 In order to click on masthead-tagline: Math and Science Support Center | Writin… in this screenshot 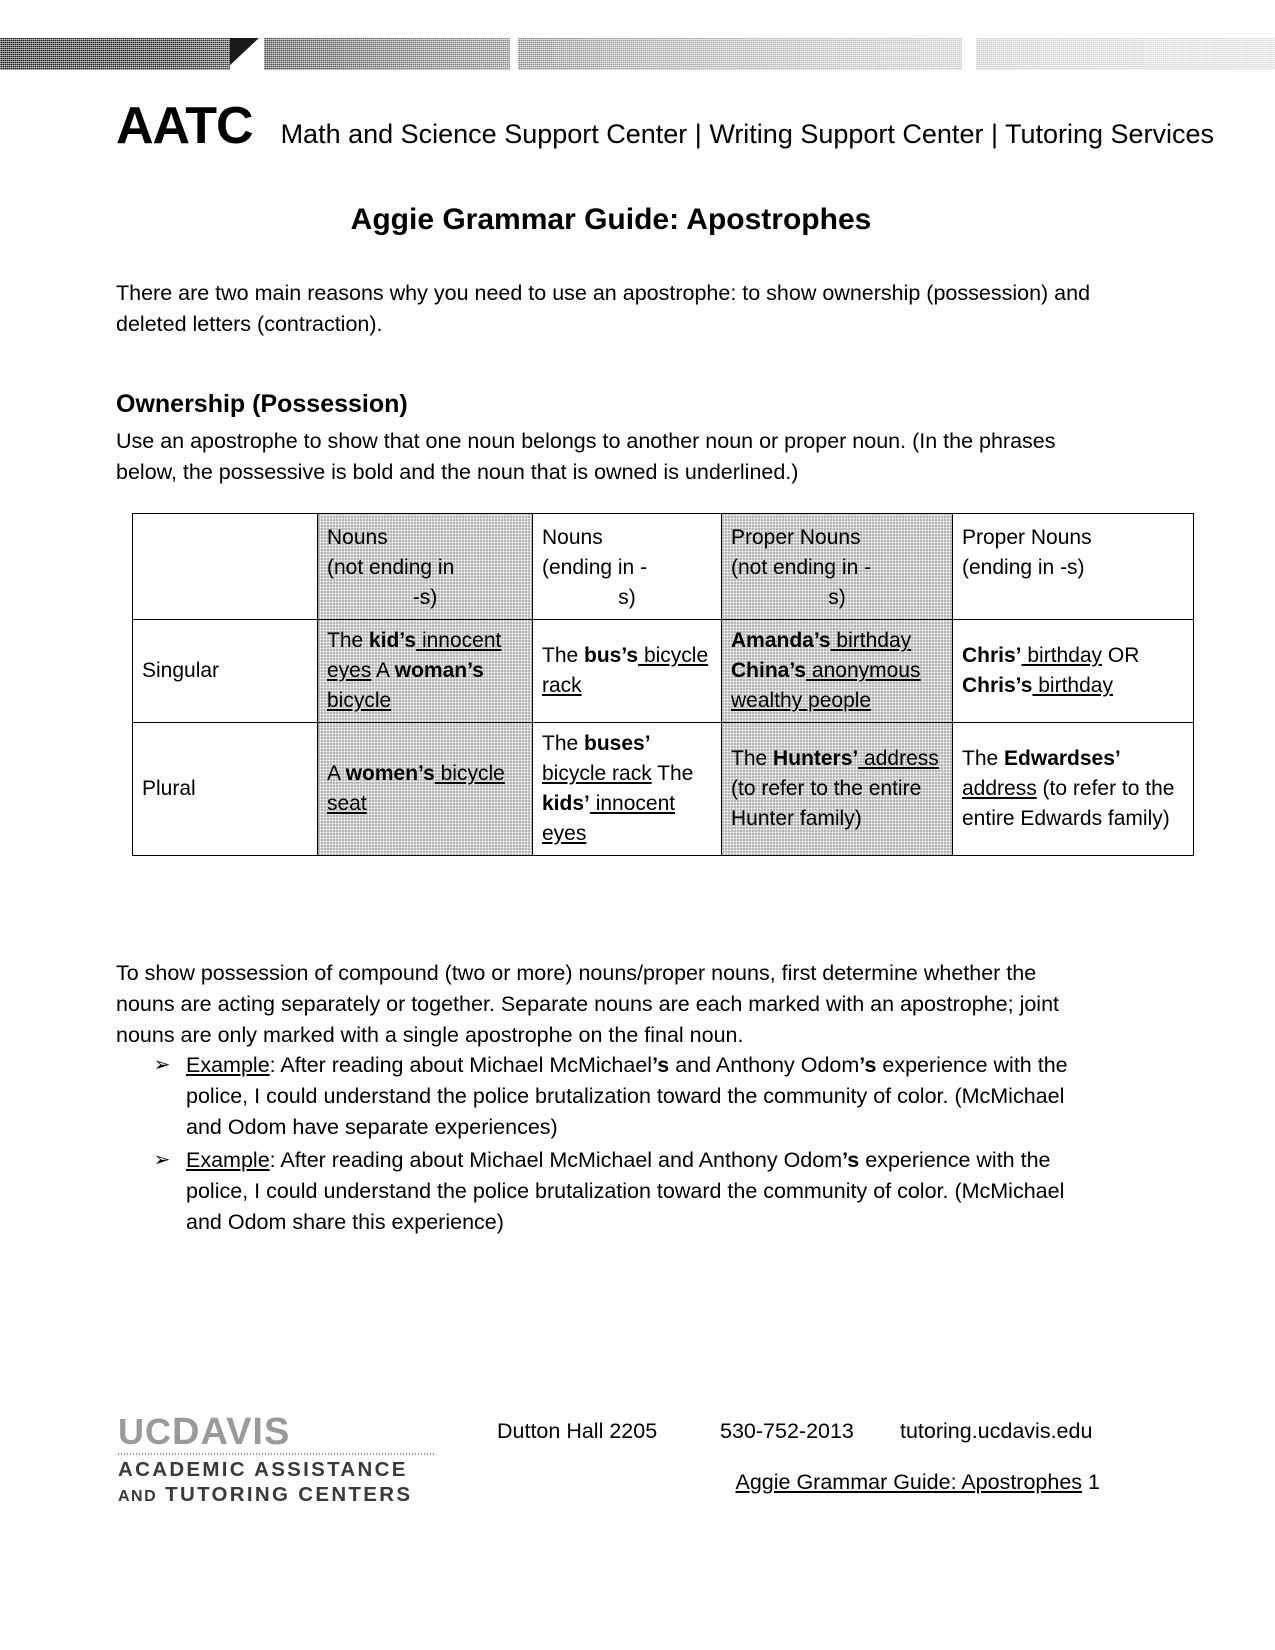, I will do `click(747, 134)`.